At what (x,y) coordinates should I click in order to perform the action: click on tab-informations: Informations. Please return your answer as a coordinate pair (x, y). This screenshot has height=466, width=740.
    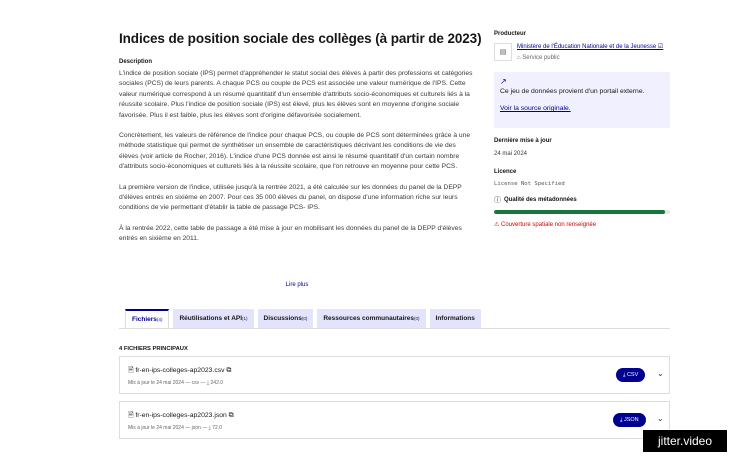
    Looking at the image, I should click on (455, 318).